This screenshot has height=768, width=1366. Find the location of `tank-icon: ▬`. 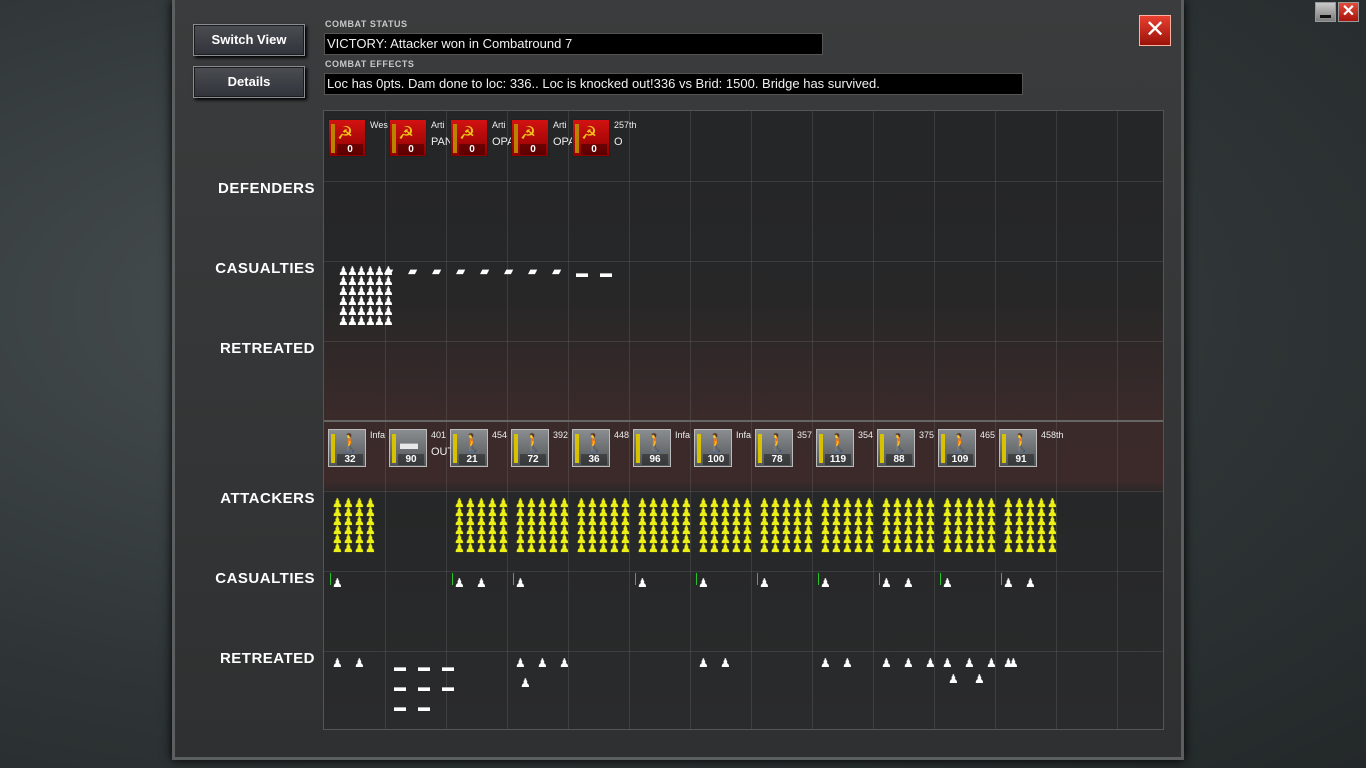

tank-icon: ▬ is located at coordinates (409, 443).